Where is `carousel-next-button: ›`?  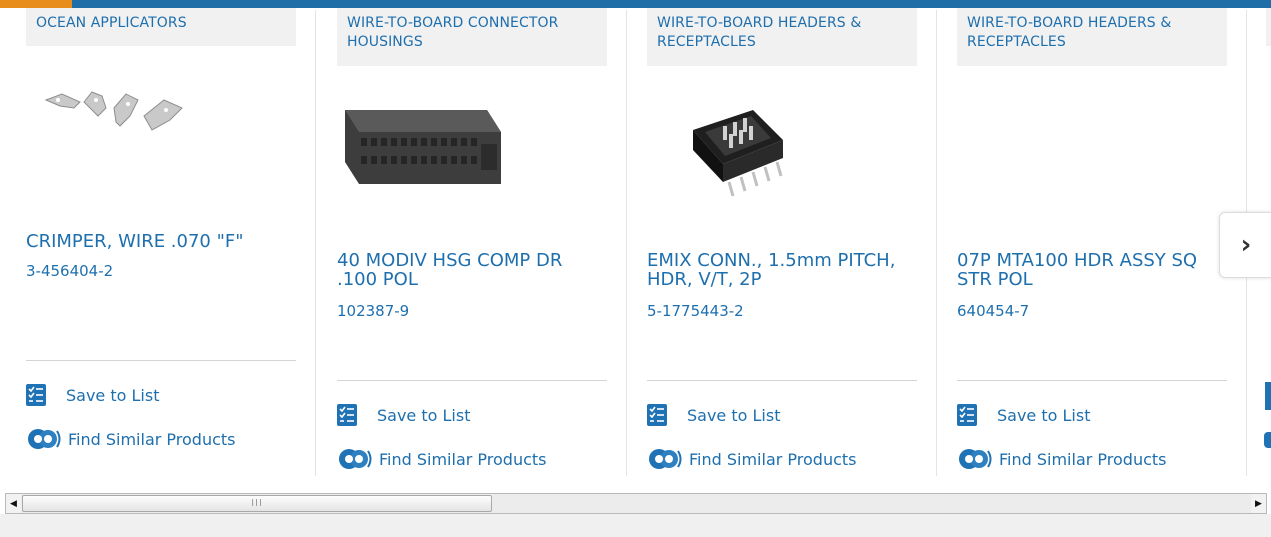
carousel-next-button: › is located at coordinates (1245, 245).